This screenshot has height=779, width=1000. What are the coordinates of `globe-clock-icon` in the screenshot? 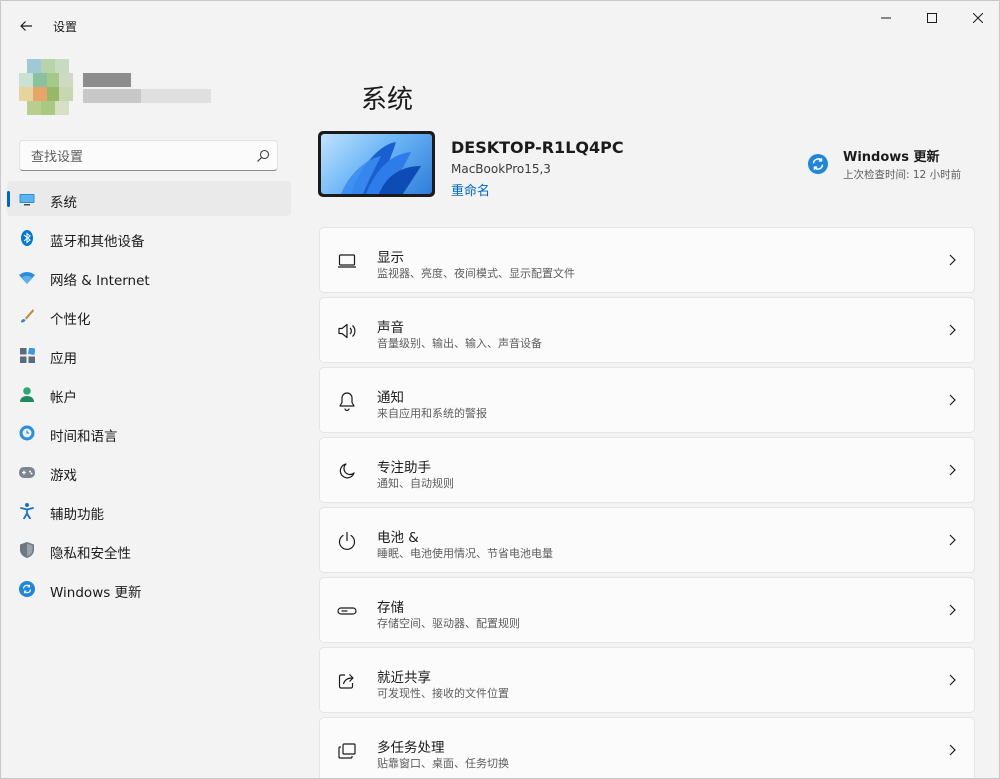 It's located at (27, 433).